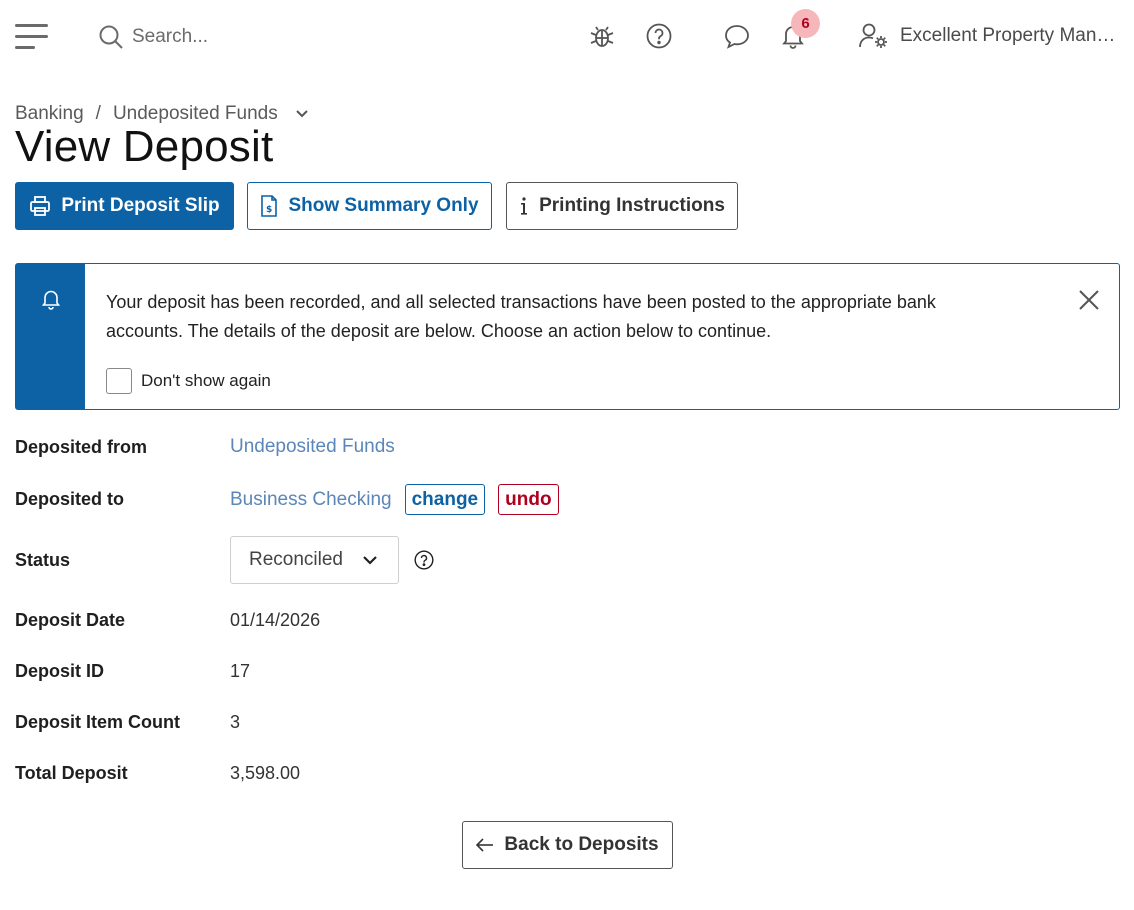 Image resolution: width=1134 pixels, height=910 pixels. What do you see at coordinates (206, 381) in the screenshot?
I see `dont-show-again-label: Don't show again` at bounding box center [206, 381].